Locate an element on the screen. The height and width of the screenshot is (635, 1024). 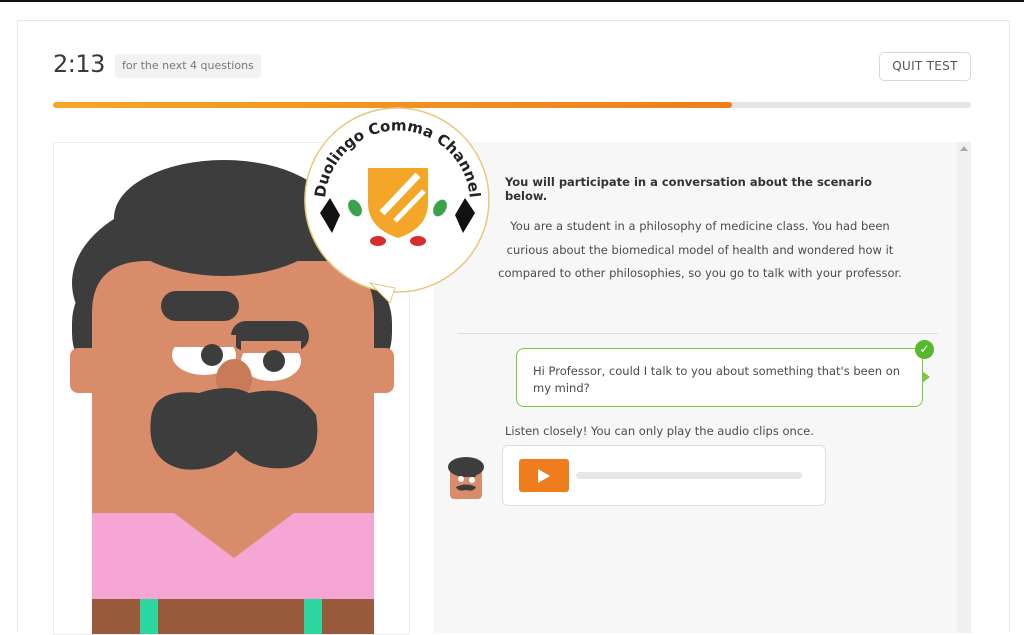
audio-progress-track is located at coordinates (689, 475).